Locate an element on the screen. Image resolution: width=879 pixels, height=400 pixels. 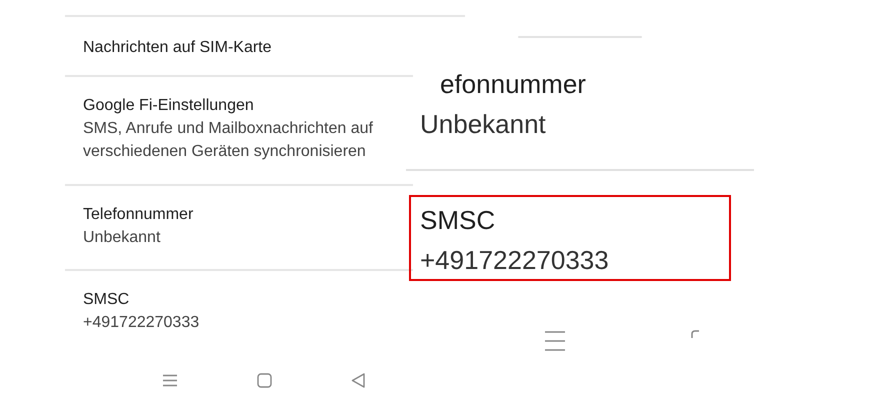
corner-icon is located at coordinates (695, 334).